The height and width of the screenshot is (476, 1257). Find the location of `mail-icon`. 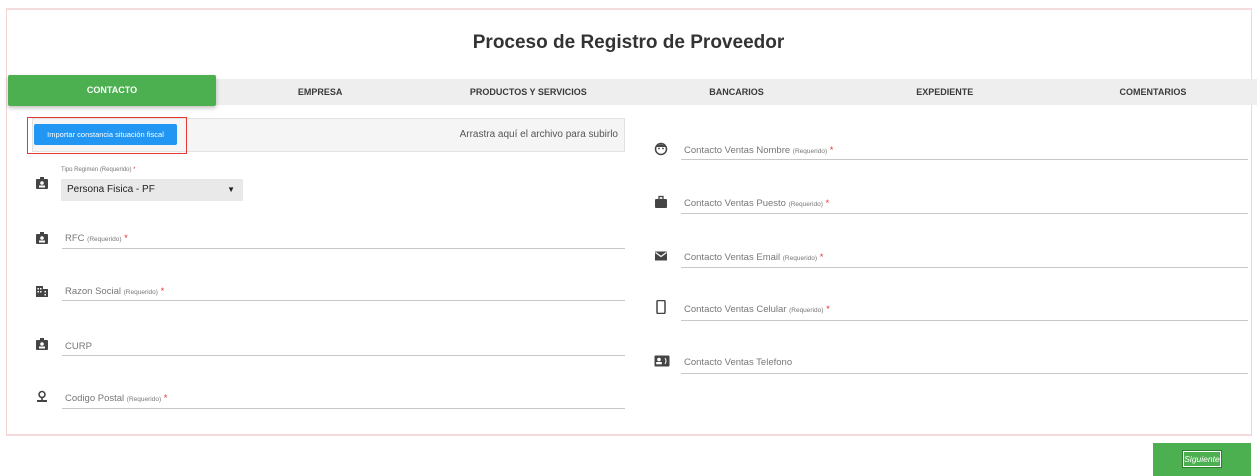

mail-icon is located at coordinates (661, 256).